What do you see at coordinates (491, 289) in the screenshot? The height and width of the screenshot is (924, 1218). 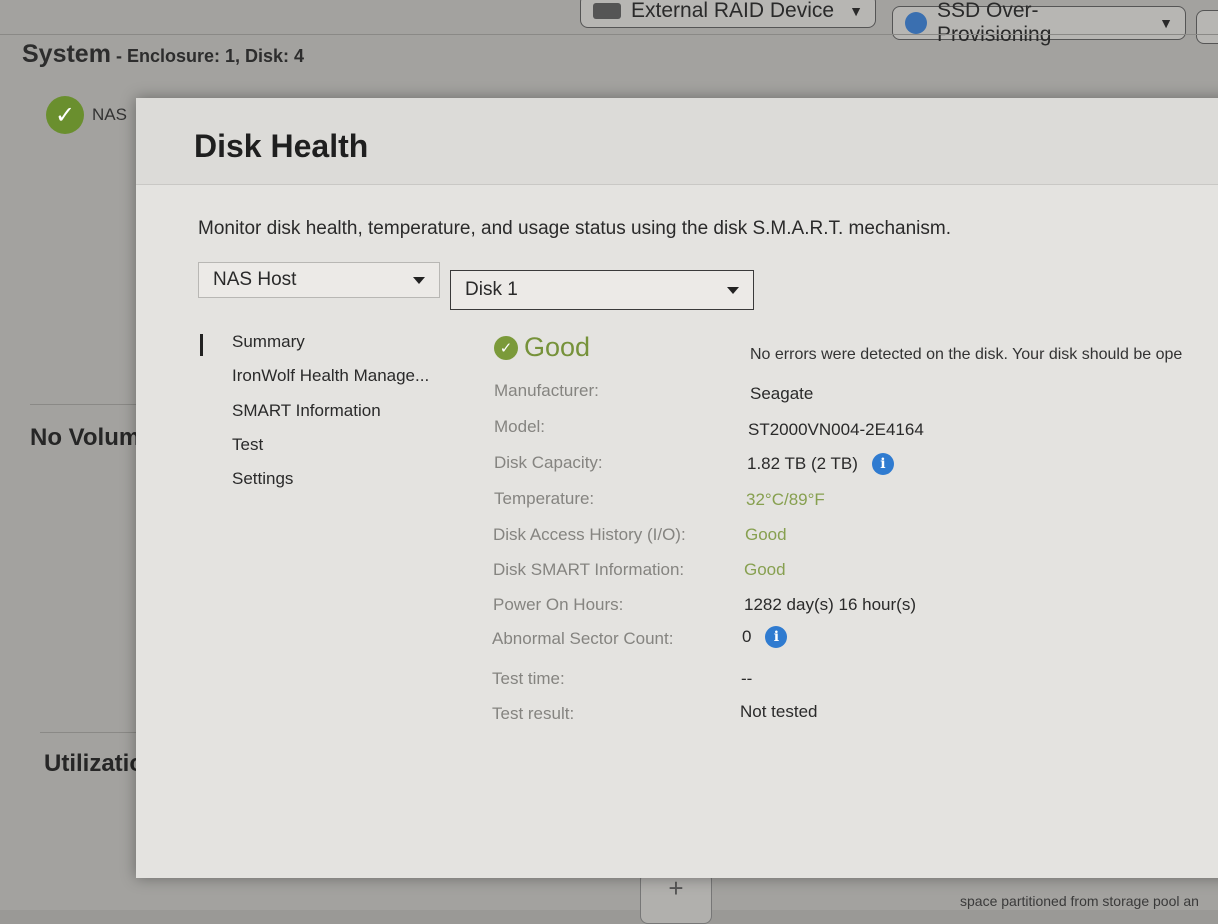 I see `disk-select-value: Disk 1` at bounding box center [491, 289].